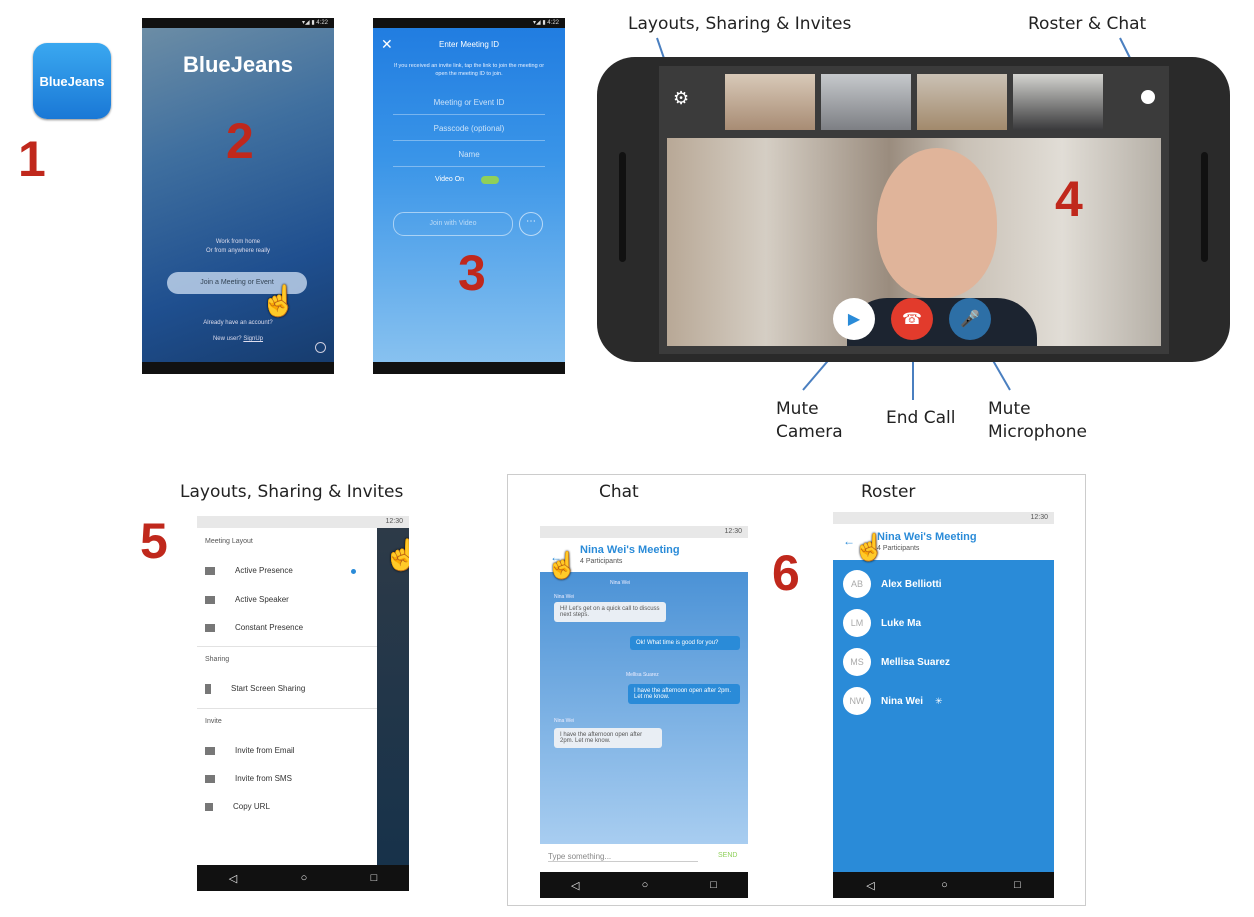 The height and width of the screenshot is (917, 1254). Describe the element at coordinates (809, 421) in the screenshot. I see `caption-mute-camera: Mute Camera` at that location.